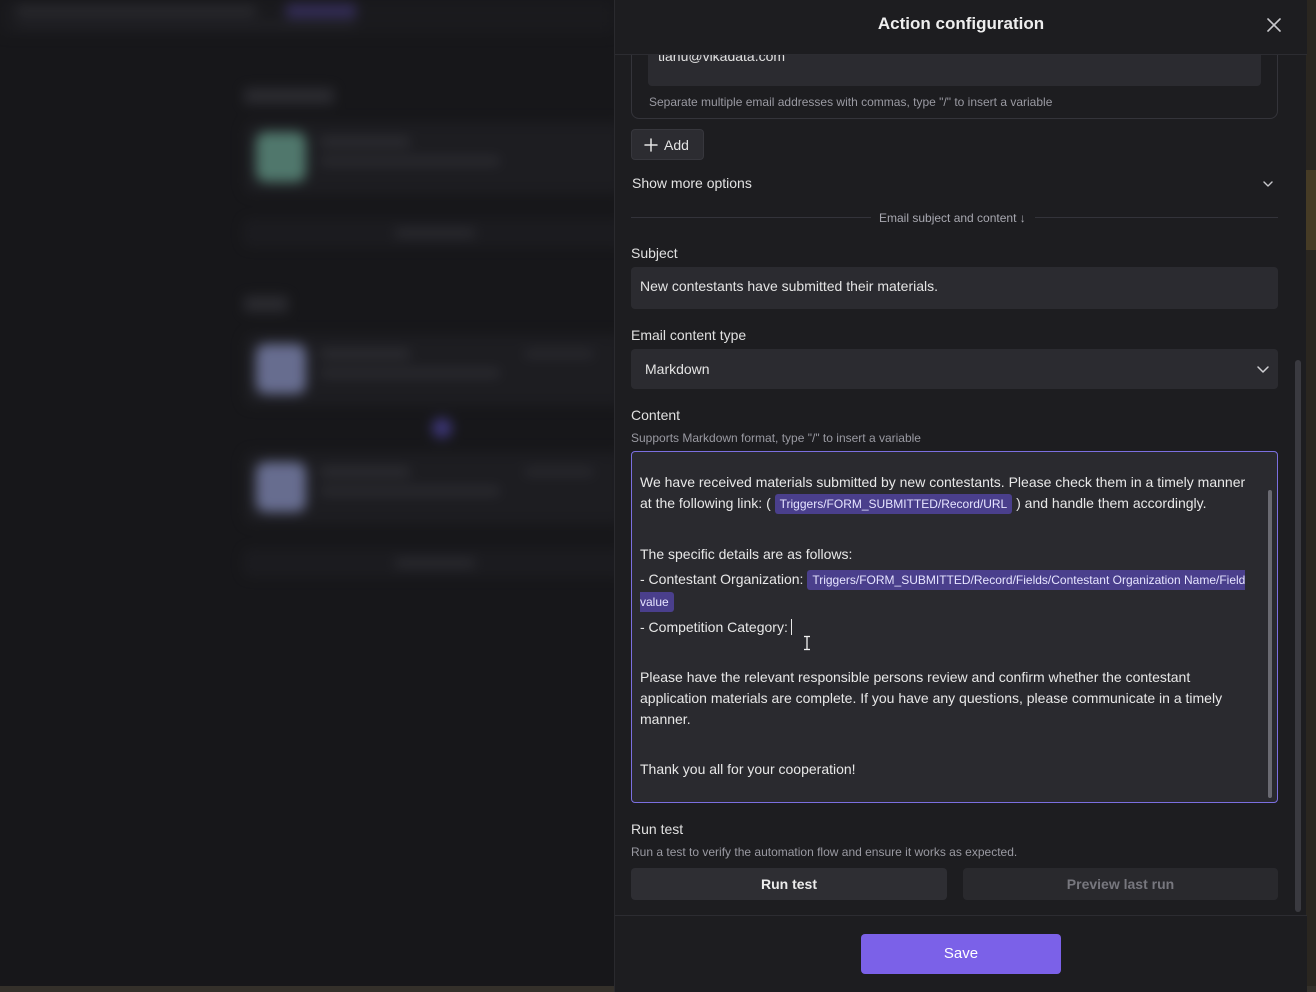  Describe the element at coordinates (789, 884) in the screenshot. I see `run-test-button: Run test` at that location.